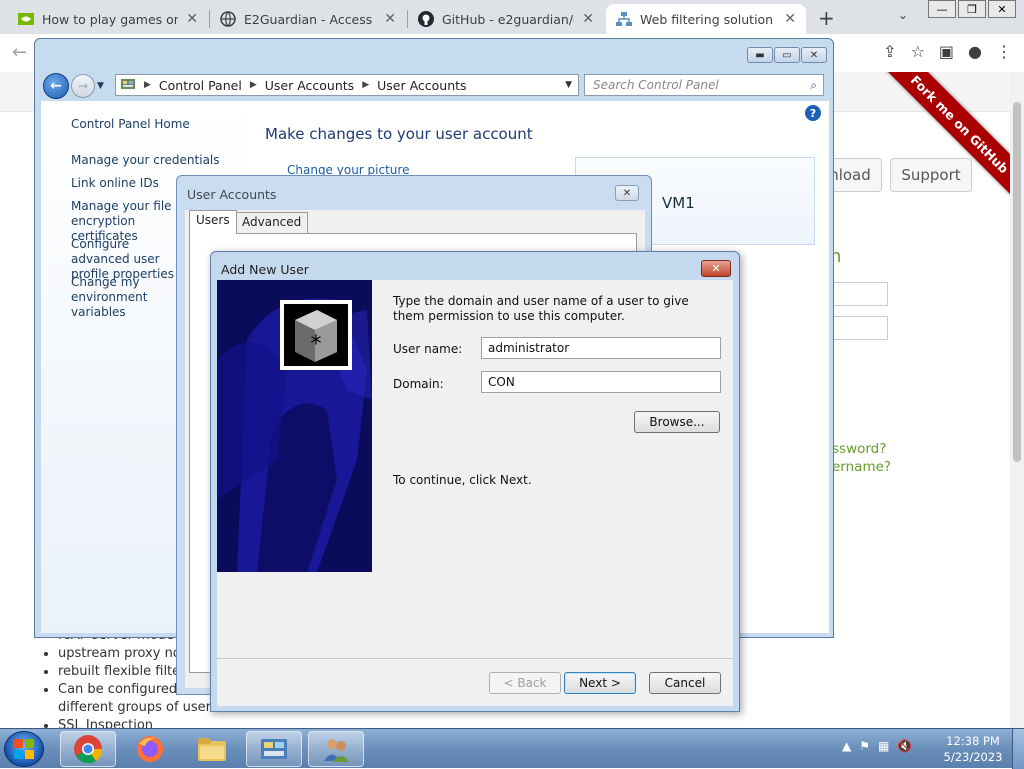 This screenshot has width=1024, height=769. What do you see at coordinates (100, 86) in the screenshot?
I see `recent-pages-dropdown: ▼` at bounding box center [100, 86].